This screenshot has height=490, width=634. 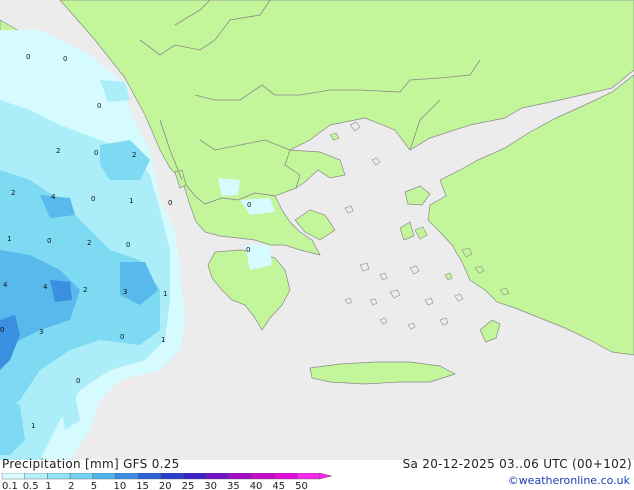 I want to click on credit-link: ©weatheronline.co.uk, so click(x=569, y=480).